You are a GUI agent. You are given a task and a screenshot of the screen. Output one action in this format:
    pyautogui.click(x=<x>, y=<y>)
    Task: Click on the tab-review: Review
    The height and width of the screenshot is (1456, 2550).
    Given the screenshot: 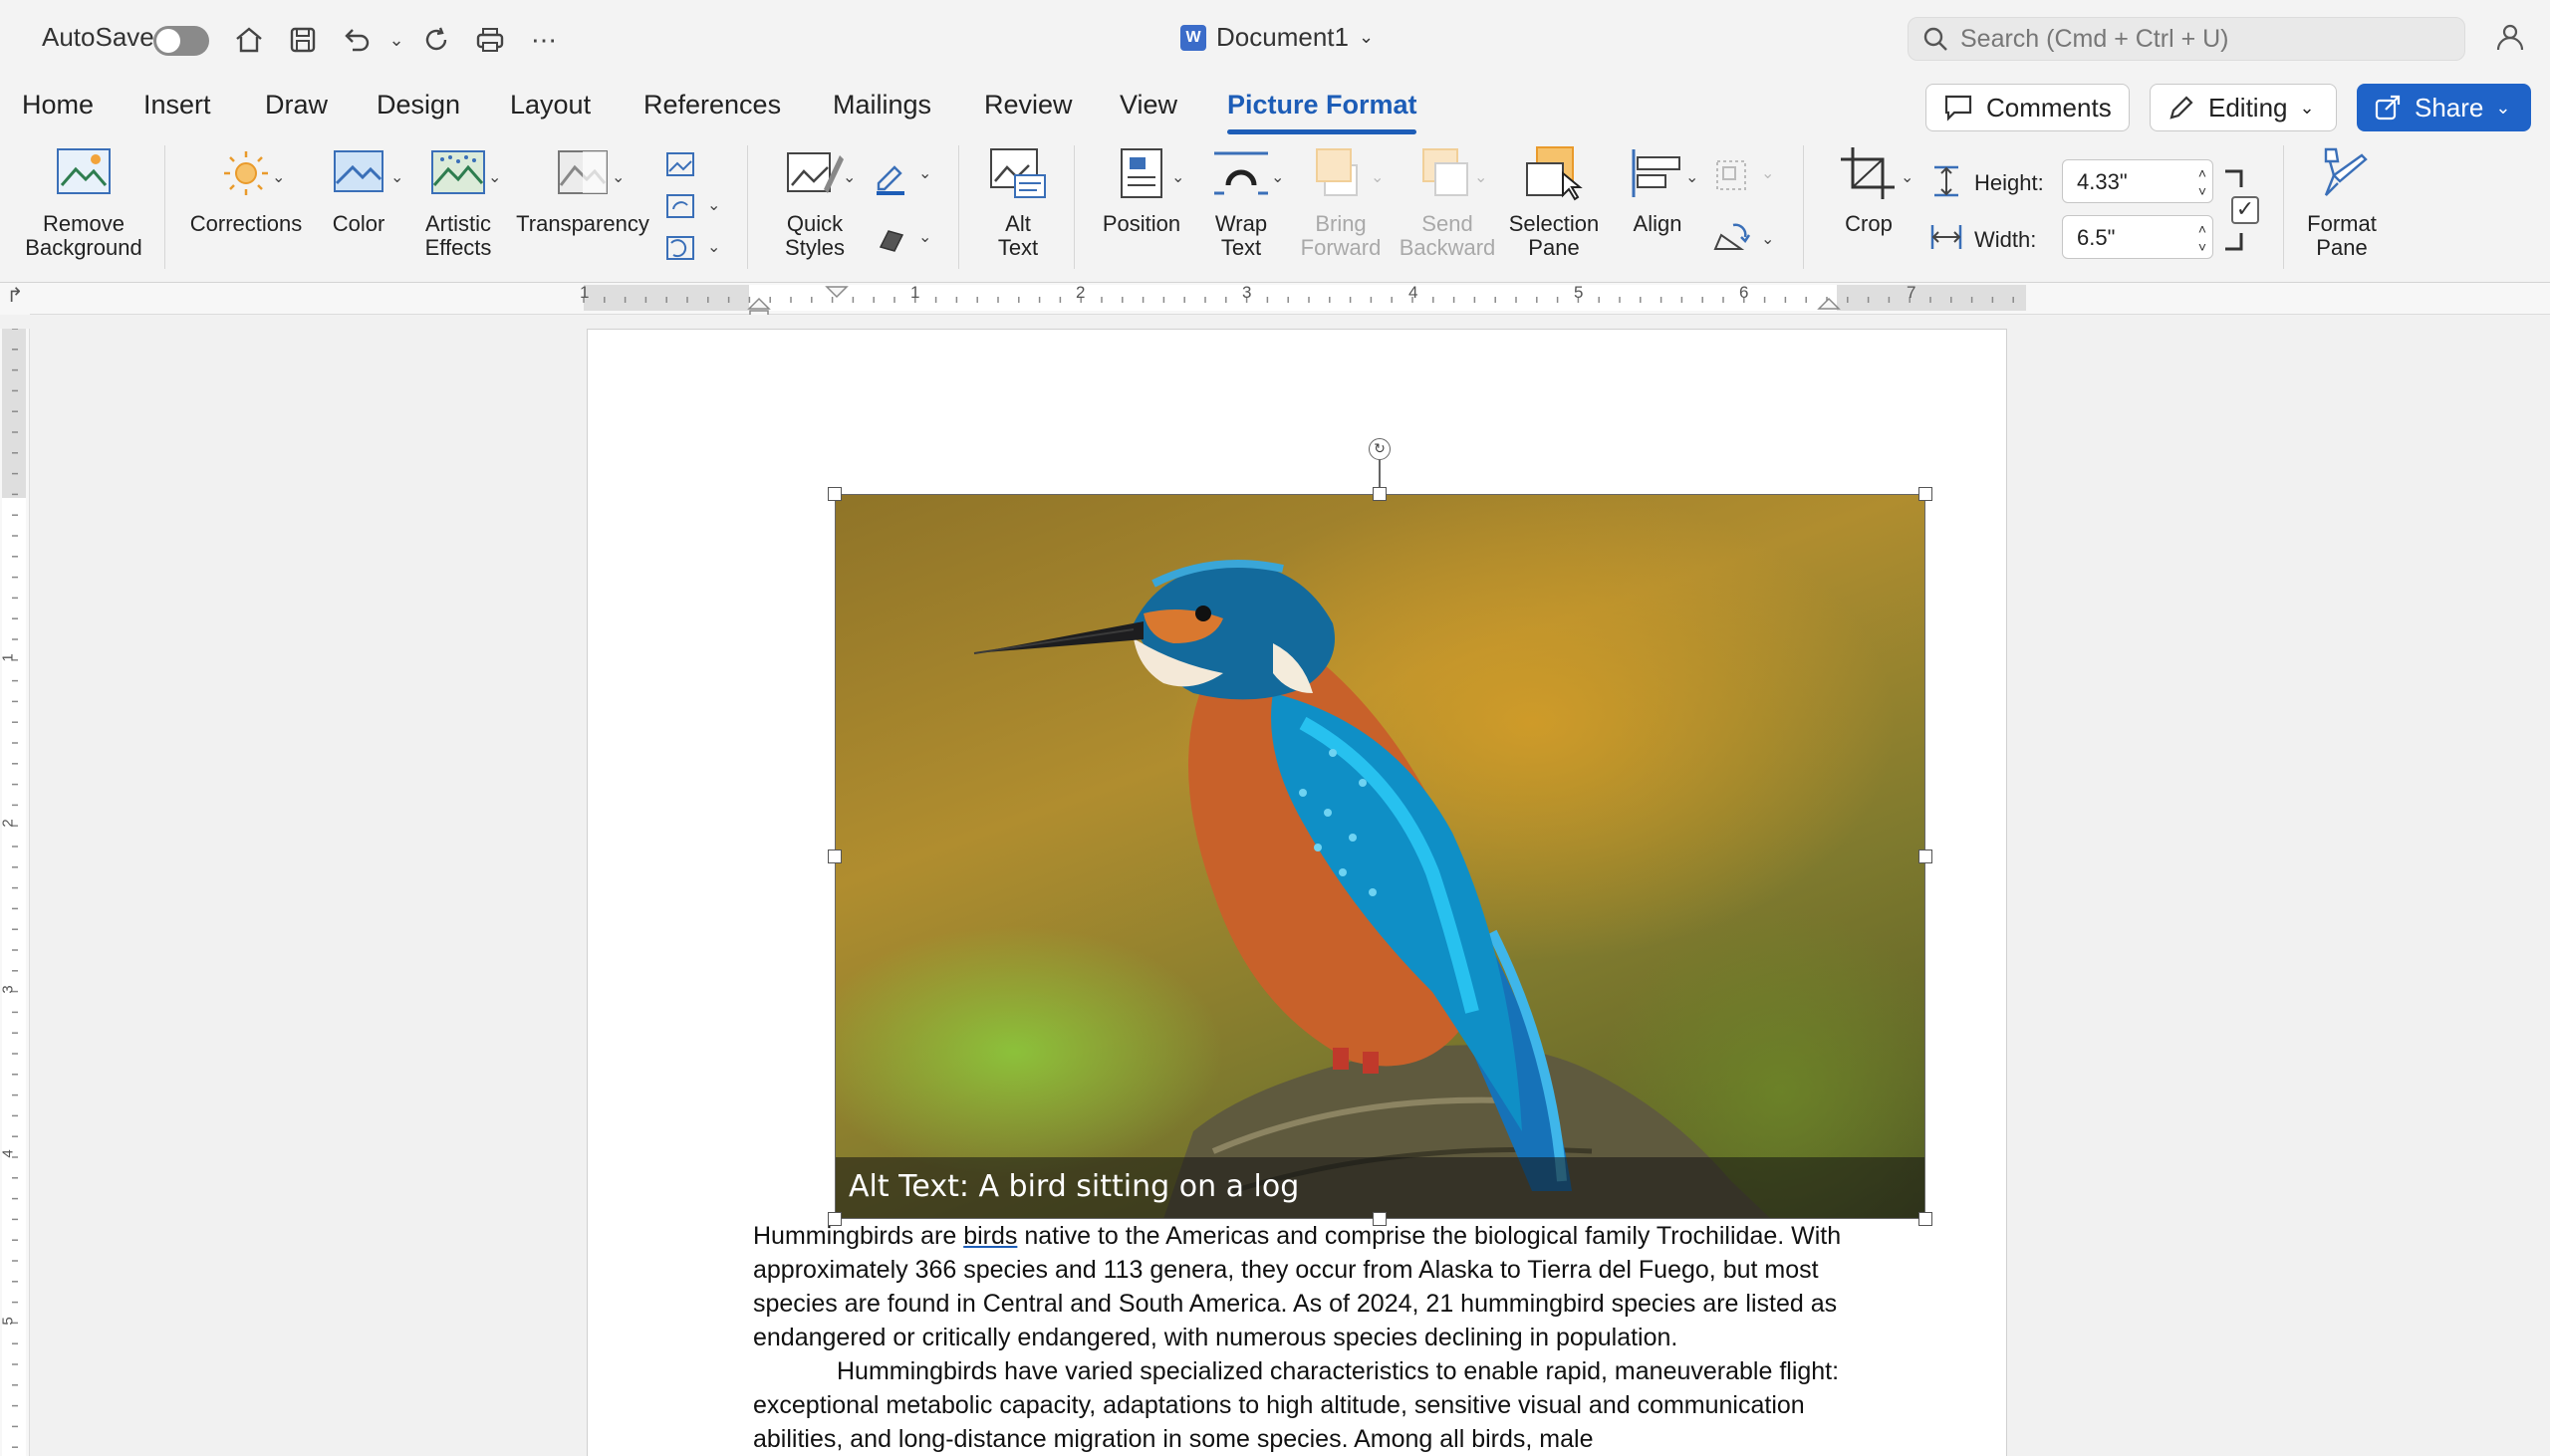 What is the action you would take?
    pyautogui.click(x=1028, y=105)
    